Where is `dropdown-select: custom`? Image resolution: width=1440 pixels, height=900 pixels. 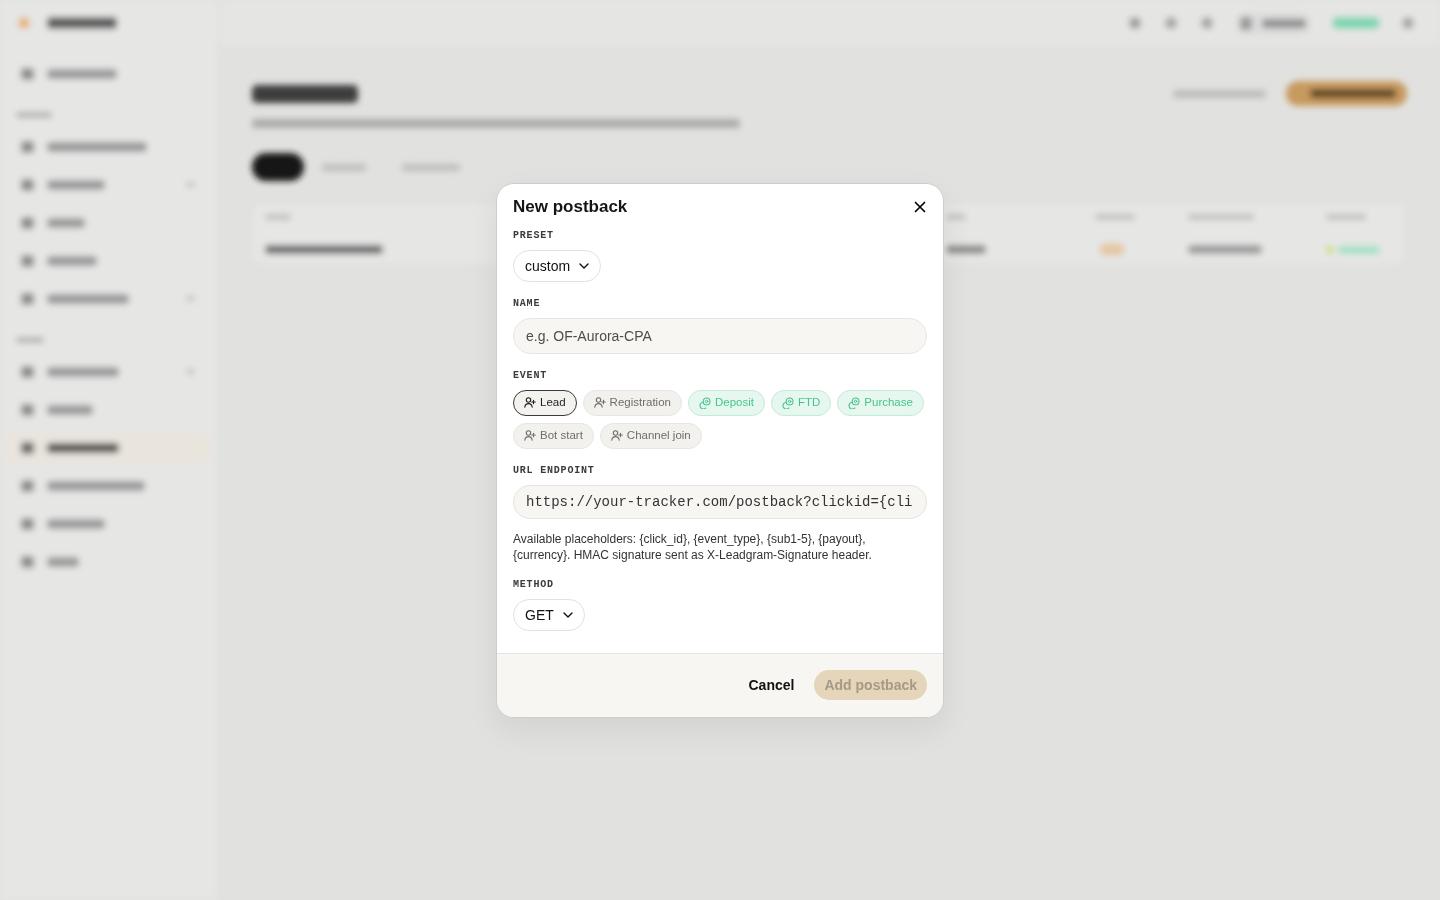
dropdown-select: custom is located at coordinates (557, 265).